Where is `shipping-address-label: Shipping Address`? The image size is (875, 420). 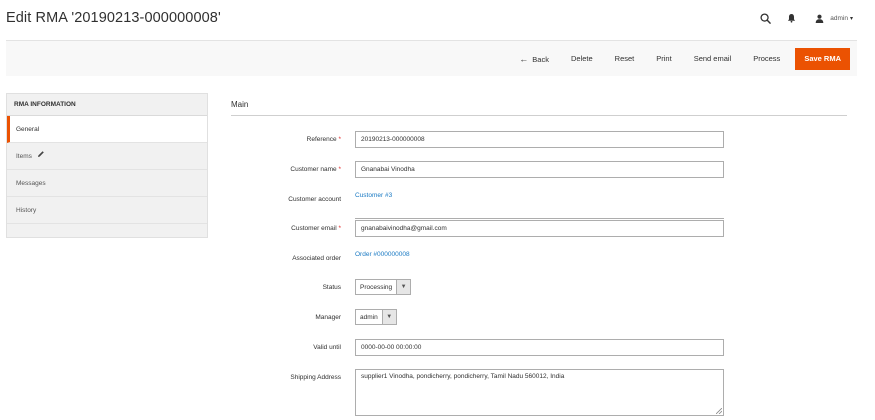
shipping-address-label: Shipping Address is located at coordinates (315, 377).